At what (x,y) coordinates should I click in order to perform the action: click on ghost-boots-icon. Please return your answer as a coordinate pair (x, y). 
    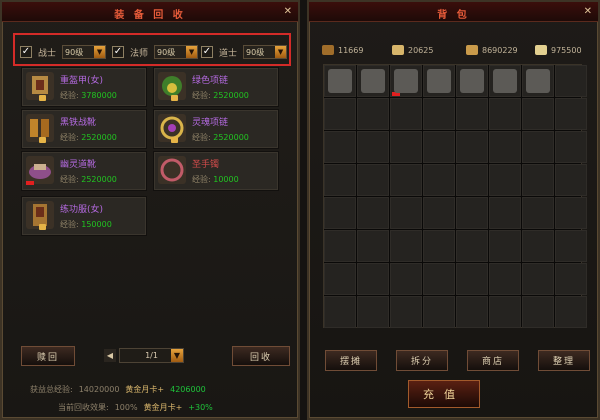
    Looking at the image, I should click on (40, 170).